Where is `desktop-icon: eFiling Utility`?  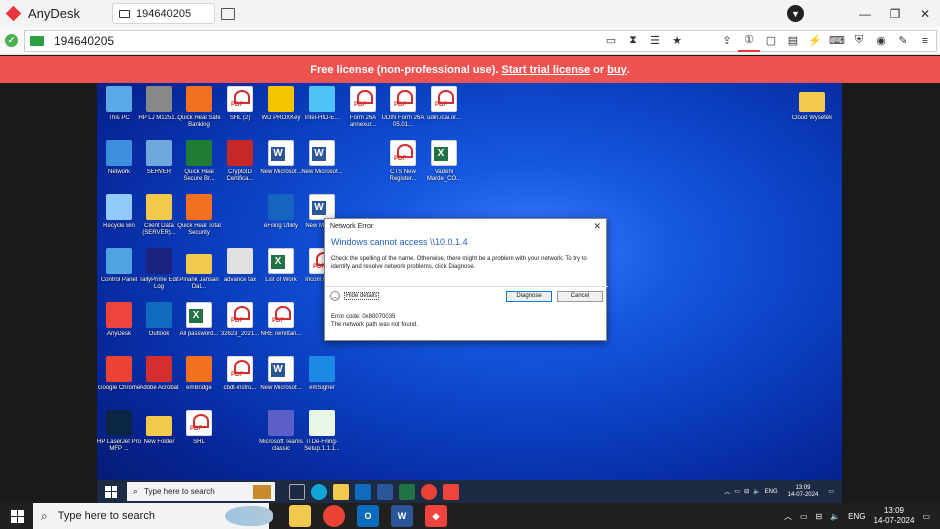
desktop-icon: eFiling Utility is located at coordinates (281, 212).